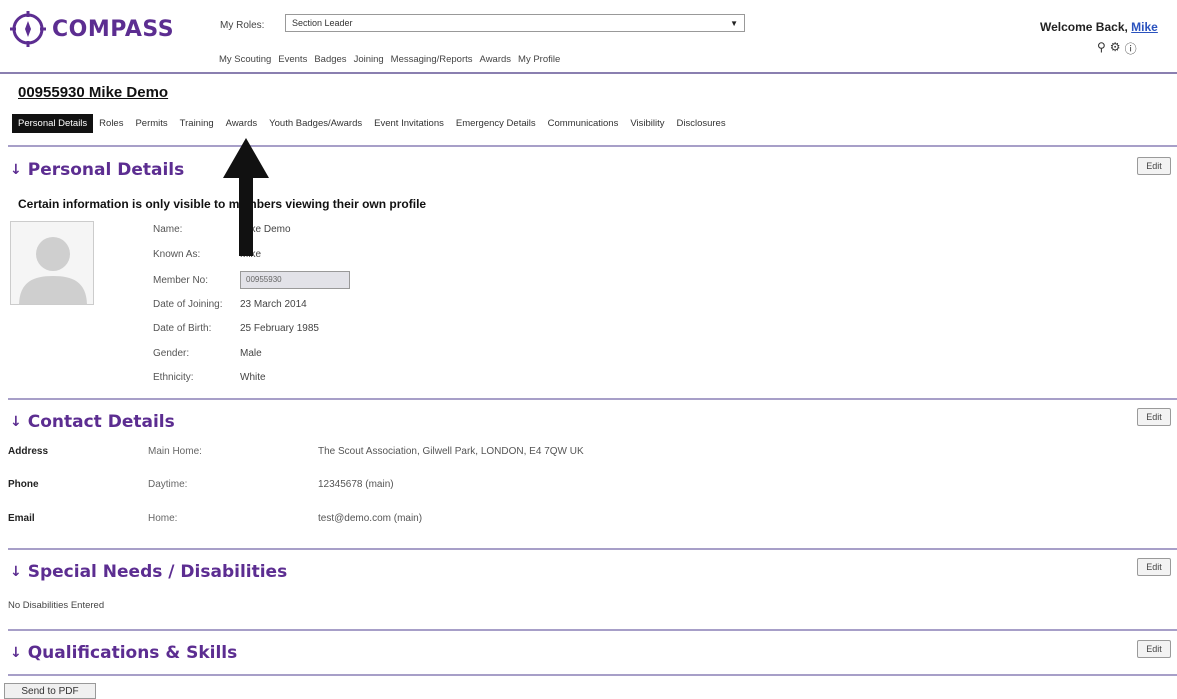  Describe the element at coordinates (1144, 27) in the screenshot. I see `welcome-user-link: Mike` at that location.